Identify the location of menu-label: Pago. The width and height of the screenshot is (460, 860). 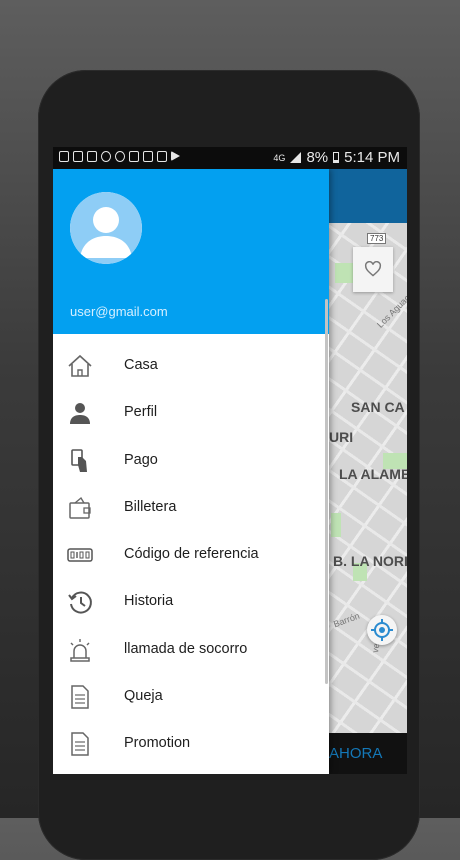
(141, 459).